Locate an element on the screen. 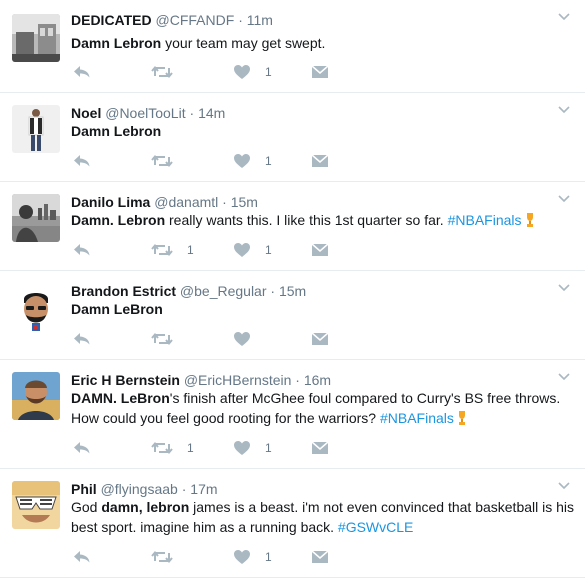 The height and width of the screenshot is (587, 586). building-interior-avatar-icon is located at coordinates (36, 38).